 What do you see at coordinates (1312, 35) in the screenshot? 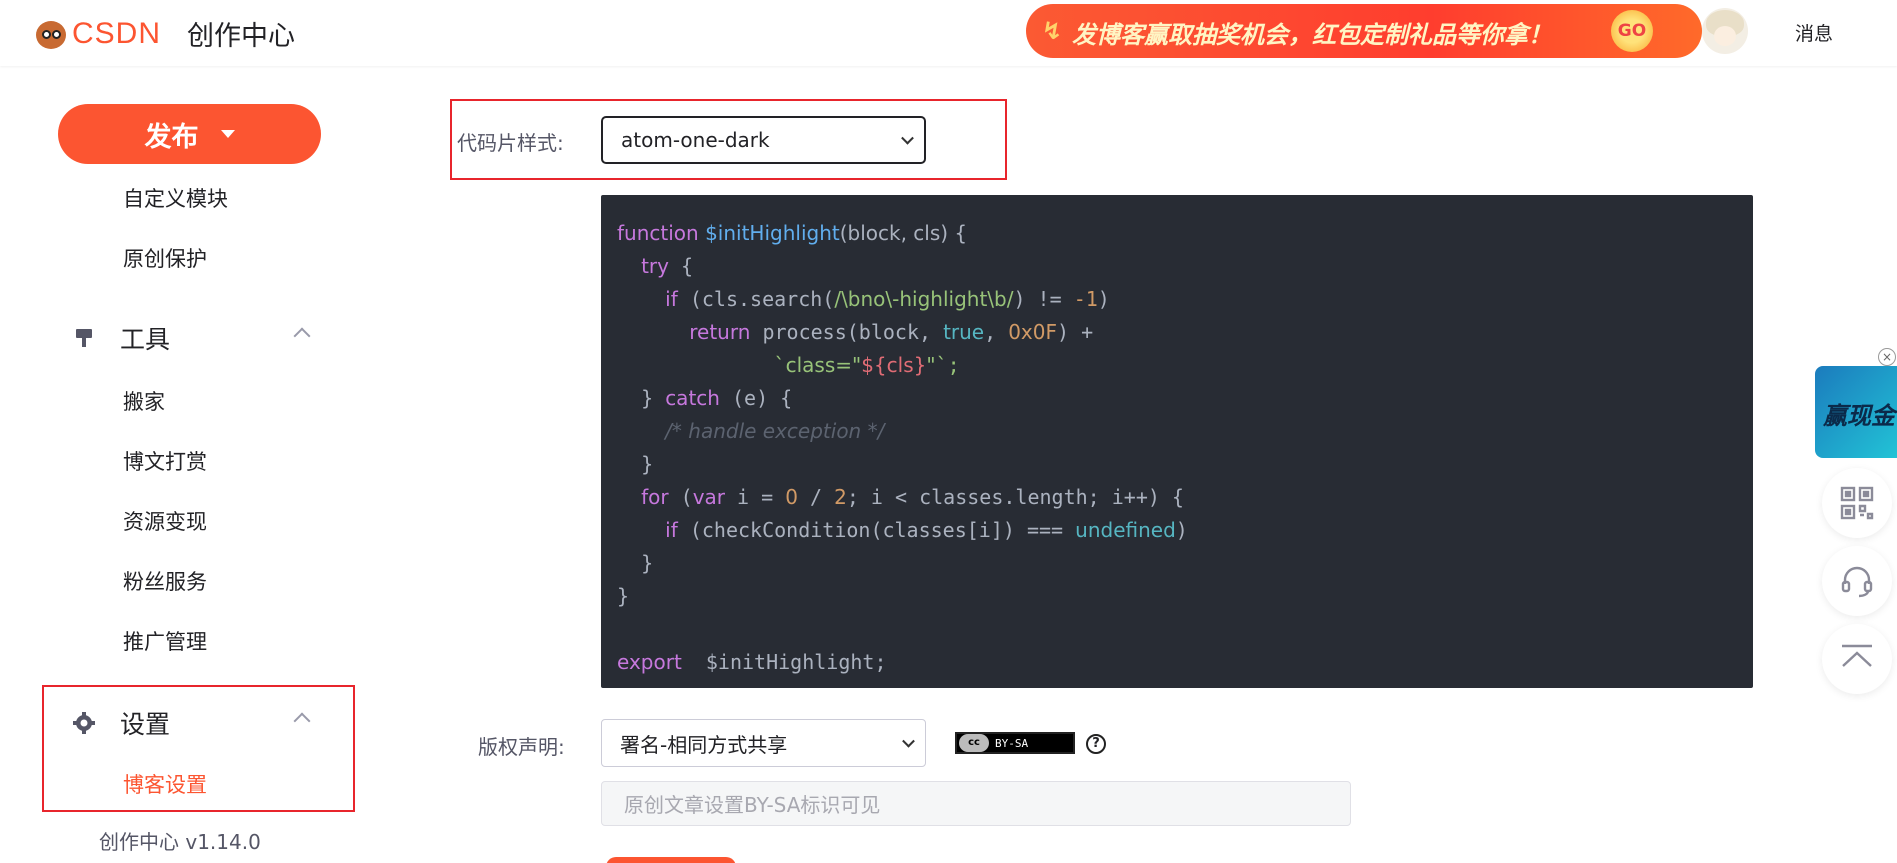
I see `banner-text: 发博客赢取抽奖机会，红包定制礼品等你拿！` at bounding box center [1312, 35].